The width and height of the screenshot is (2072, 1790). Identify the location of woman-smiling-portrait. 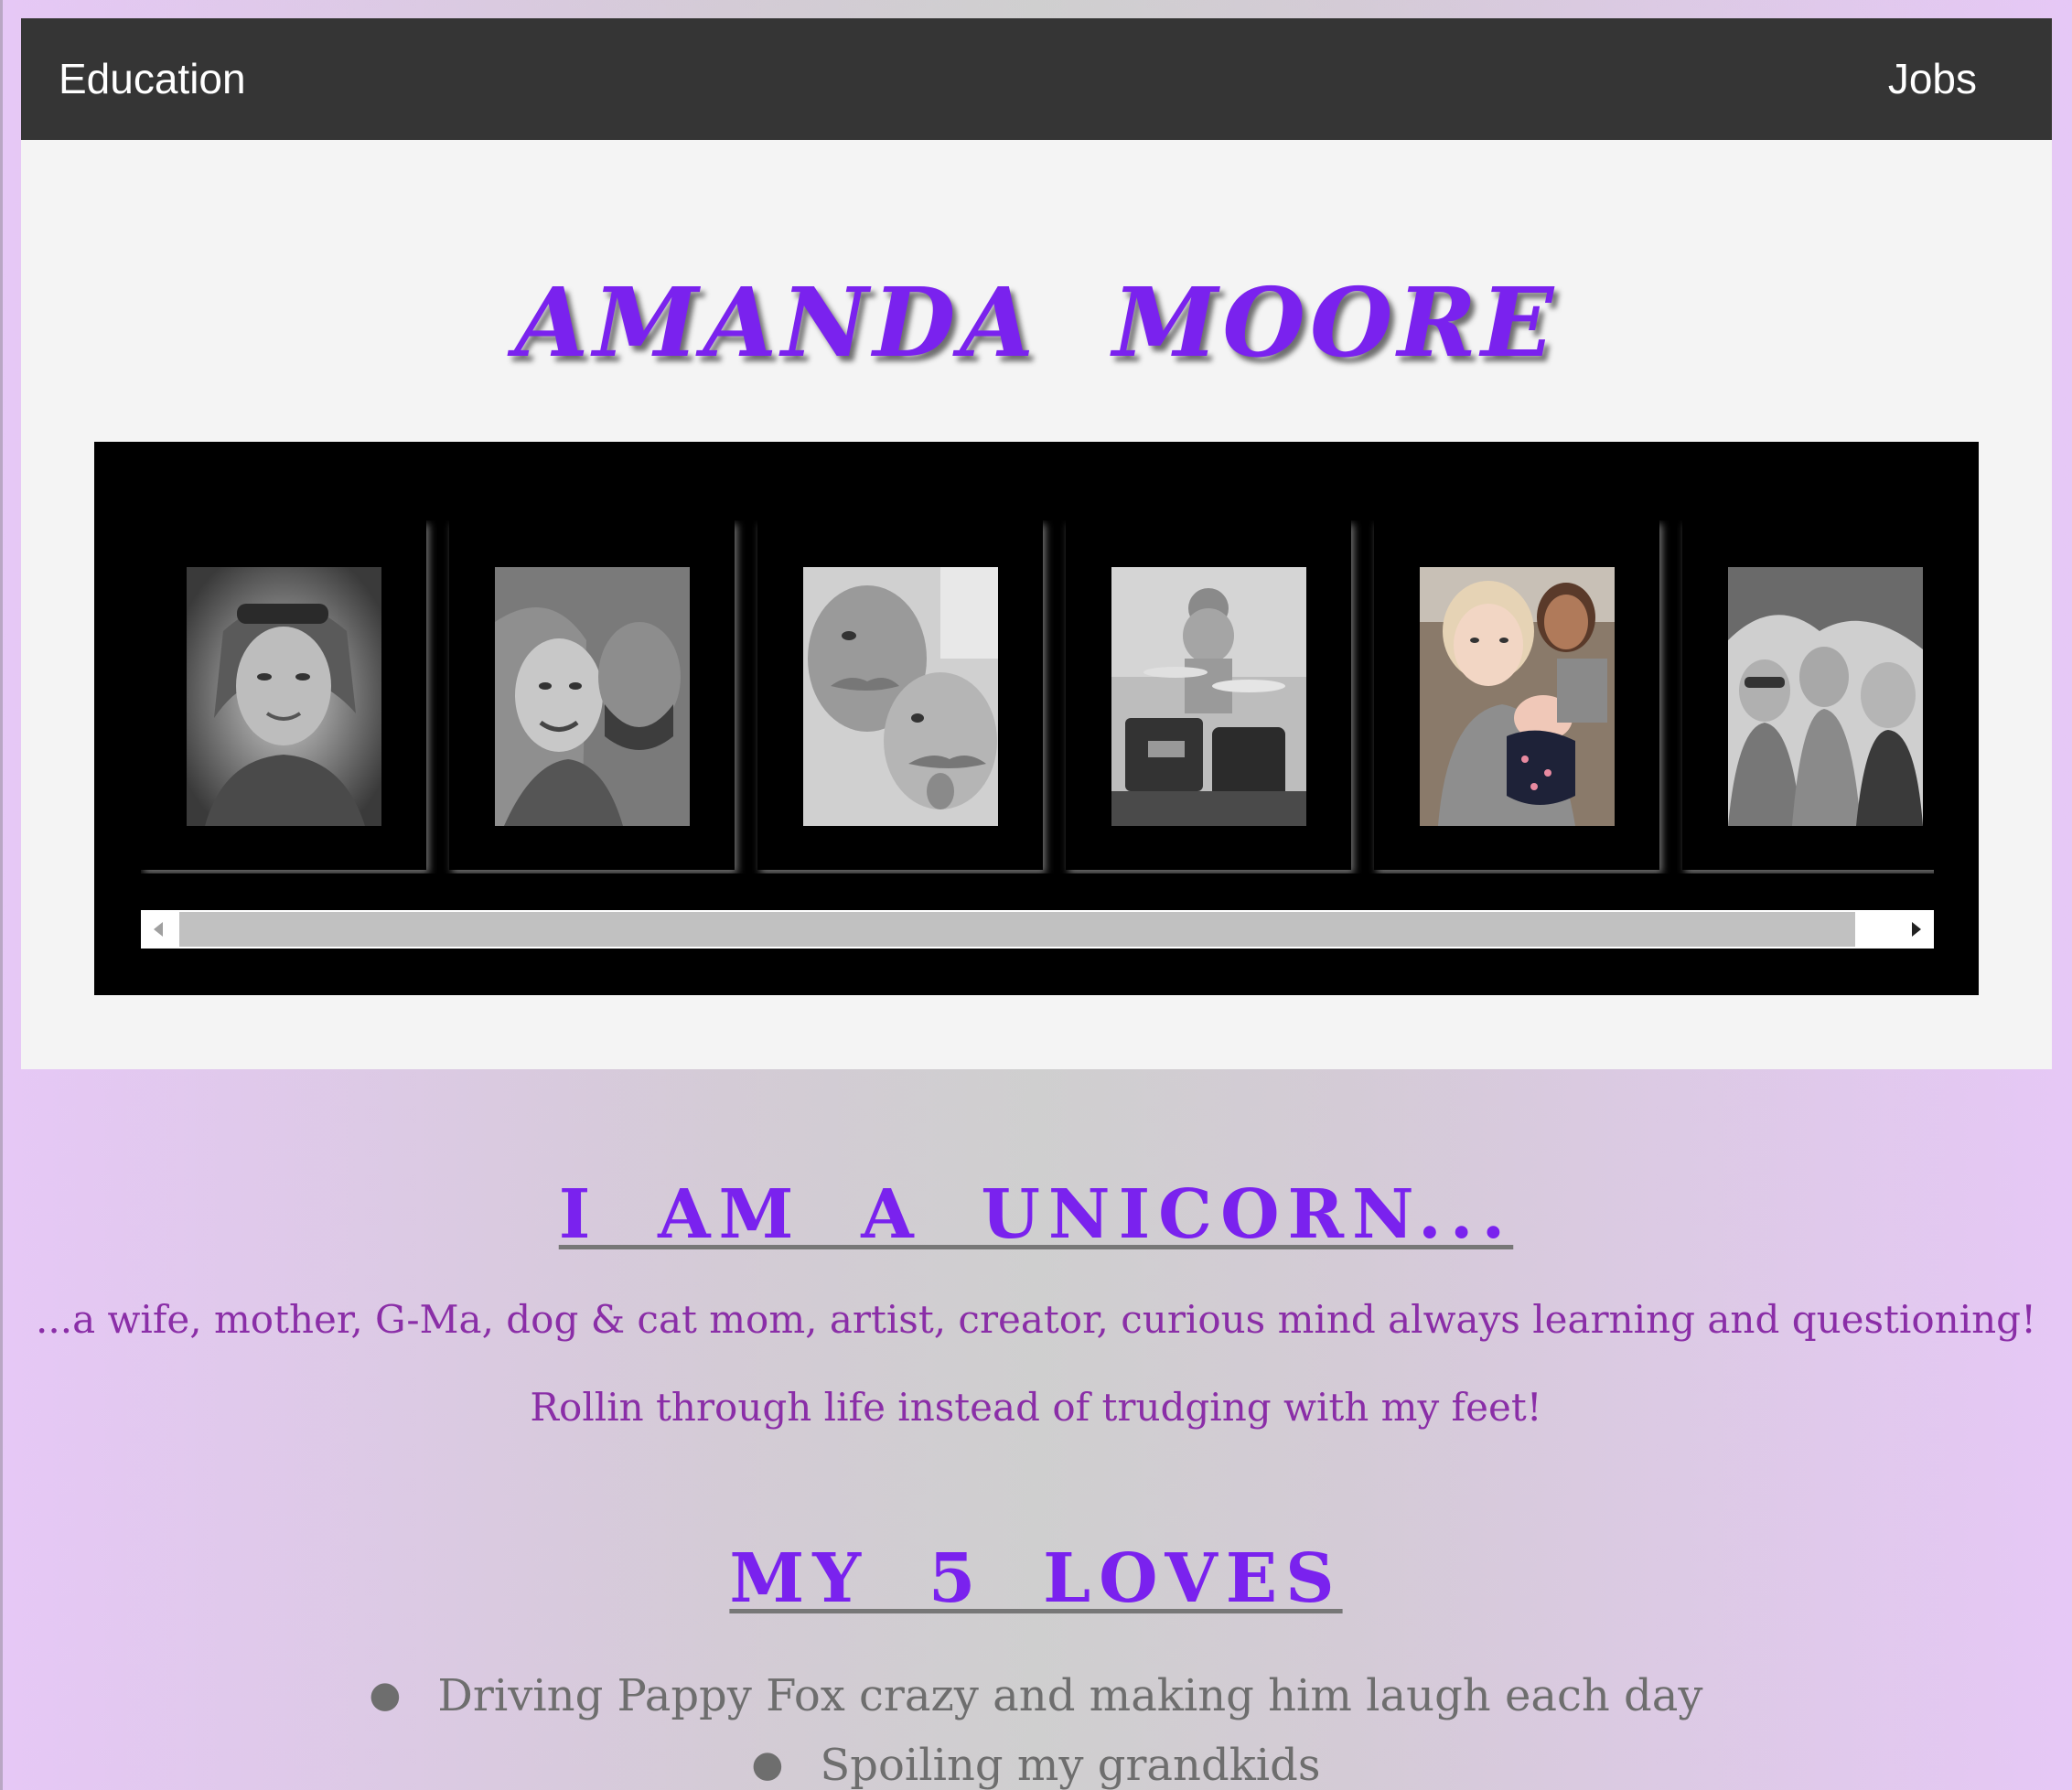
(284, 696).